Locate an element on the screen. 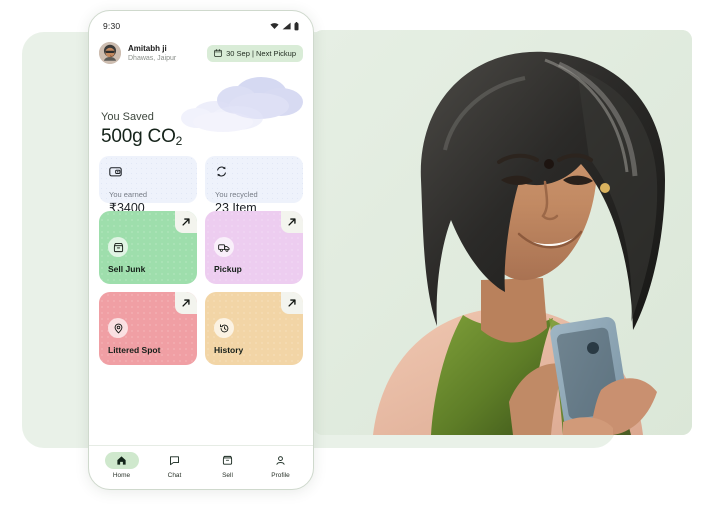 Image resolution: width=720 pixels, height=515 pixels. bottom-navigation: Home Chat Sell Profile is located at coordinates (201, 467).